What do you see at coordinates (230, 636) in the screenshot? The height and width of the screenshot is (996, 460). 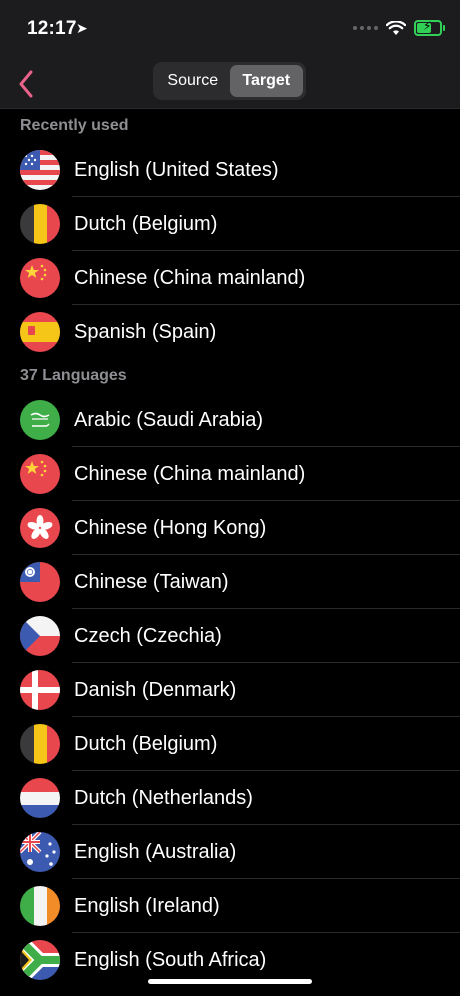 I see `language-row-cs-cz: Czech (Czechia)` at bounding box center [230, 636].